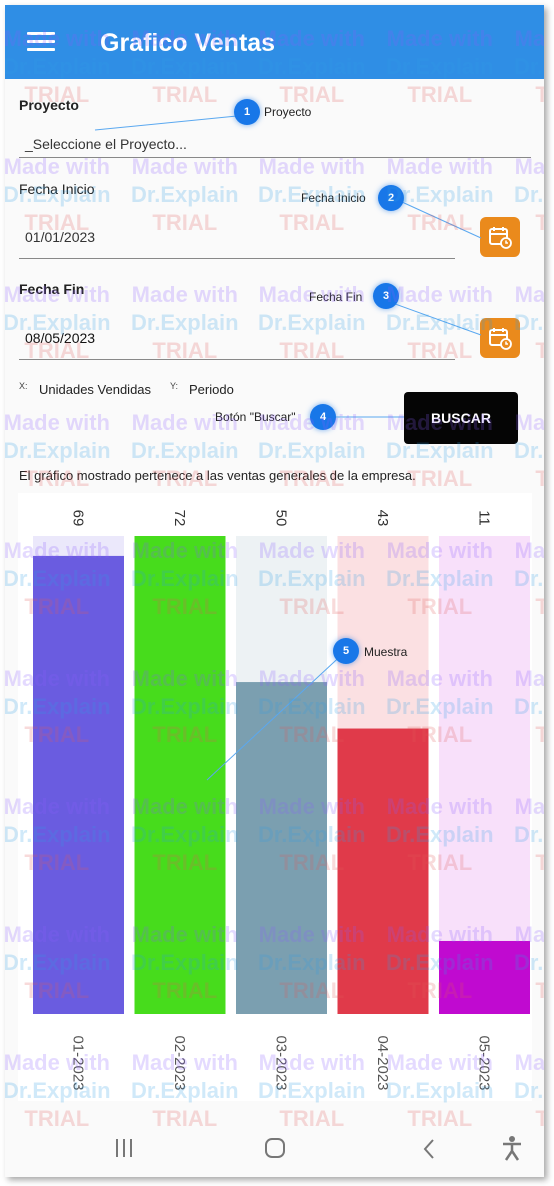 The height and width of the screenshot is (1186, 554). I want to click on callout-5-label: Muestra, so click(386, 652).